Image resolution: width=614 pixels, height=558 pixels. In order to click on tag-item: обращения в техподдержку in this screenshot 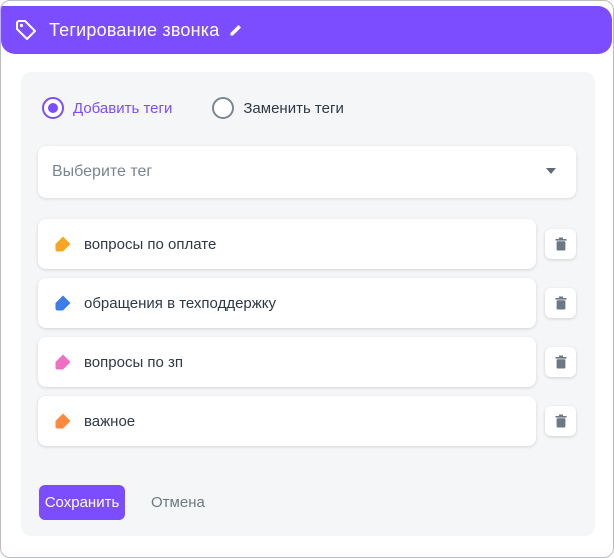, I will do `click(287, 303)`.